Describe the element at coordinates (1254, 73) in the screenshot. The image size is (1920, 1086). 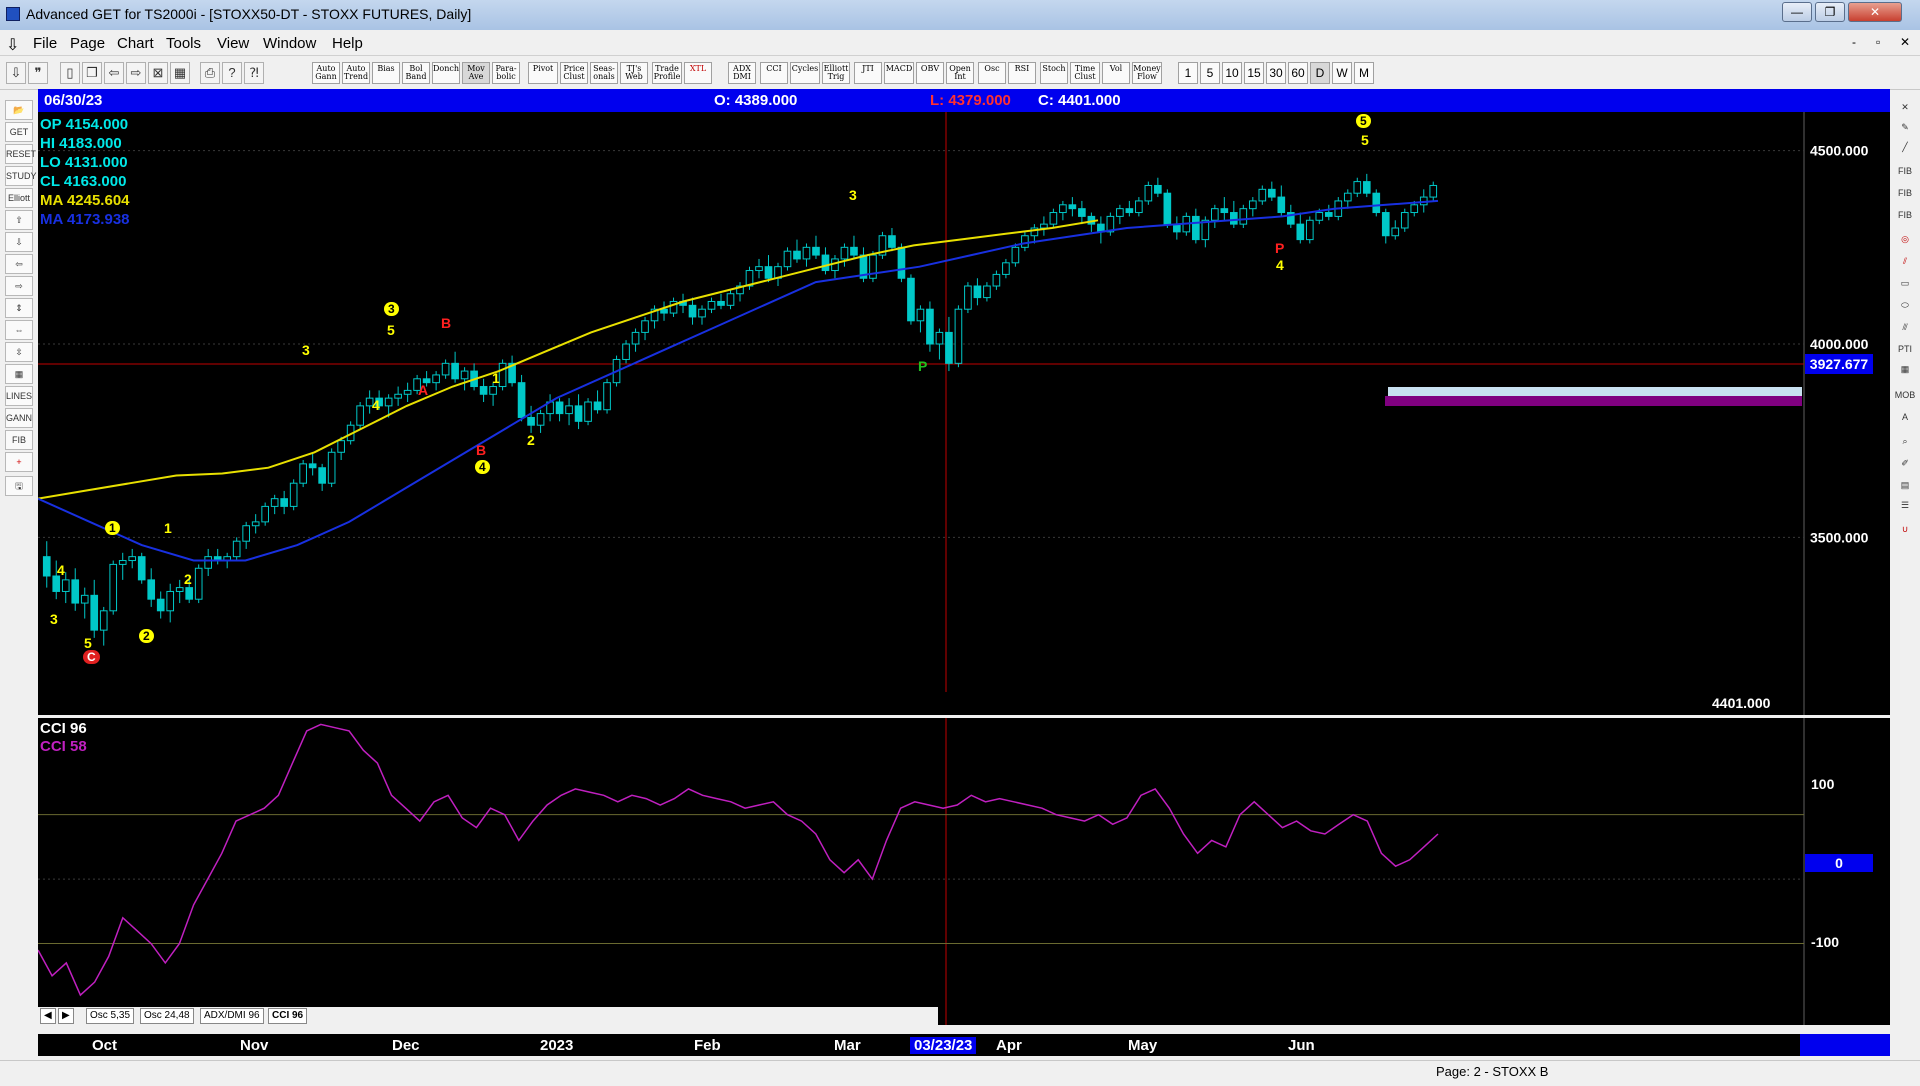
I see `interval-15: 15` at that location.